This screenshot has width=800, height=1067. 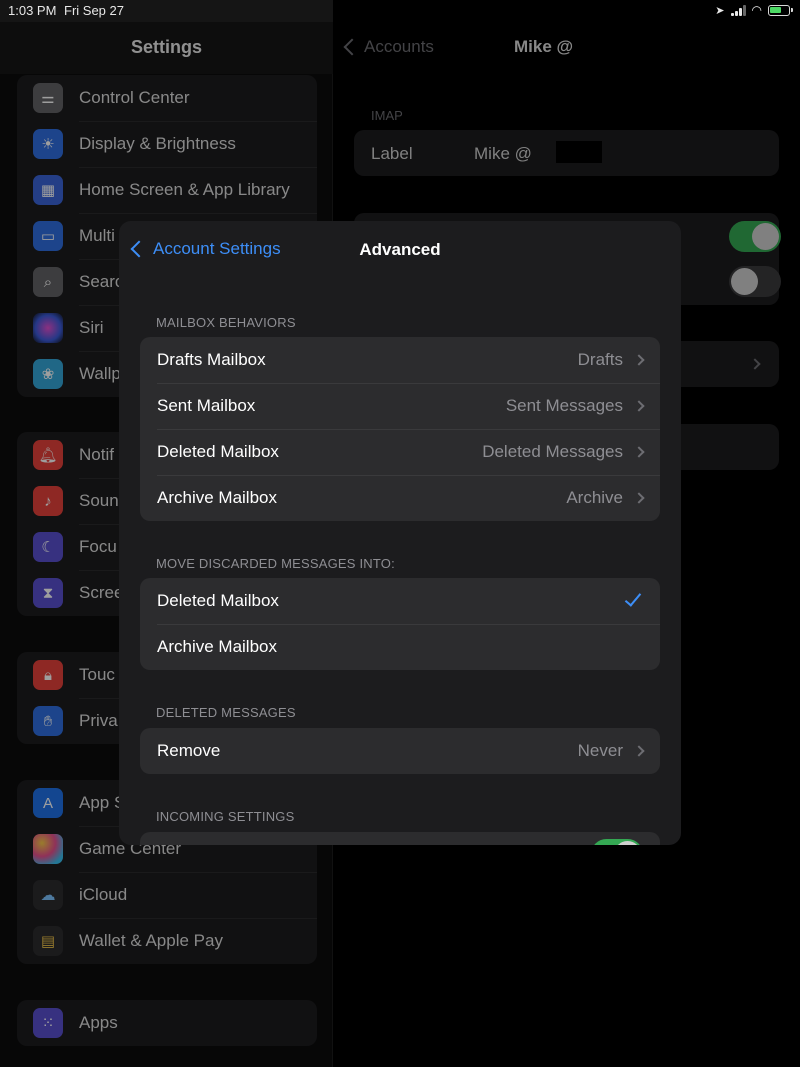 What do you see at coordinates (617, 842) in the screenshot?
I see `incoming-ssl-toggle` at bounding box center [617, 842].